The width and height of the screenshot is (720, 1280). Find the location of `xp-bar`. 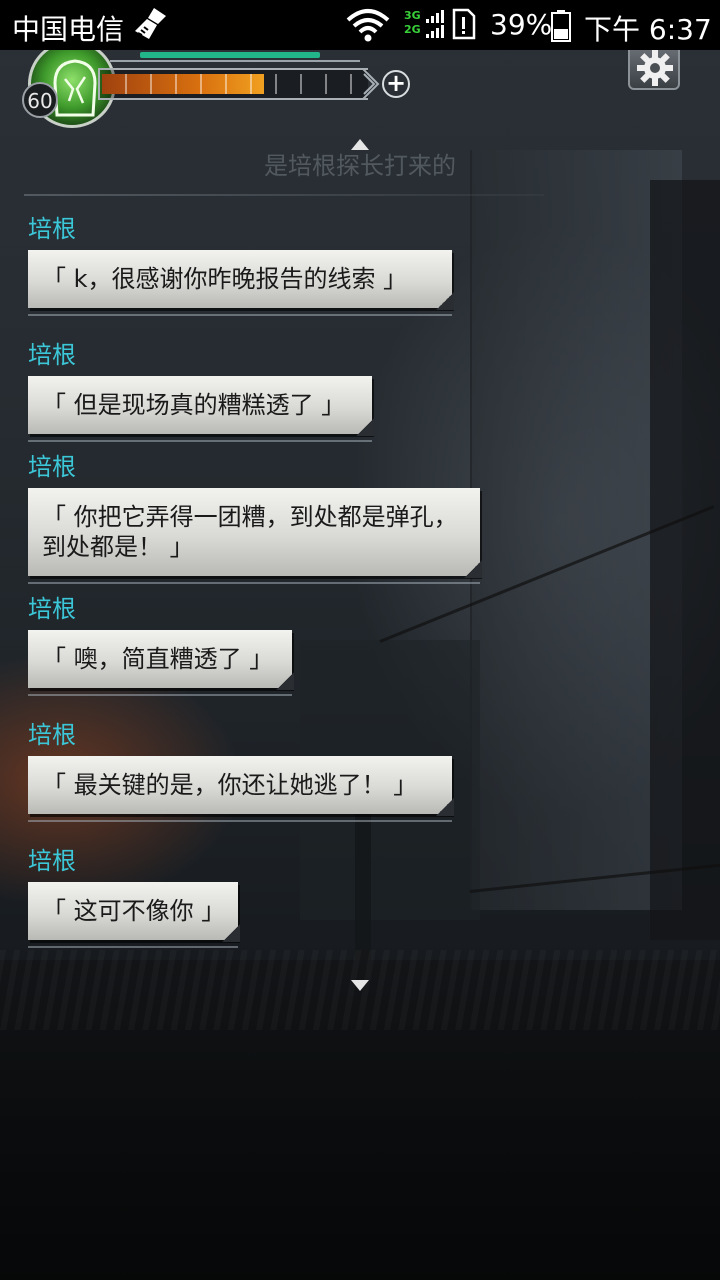

xp-bar is located at coordinates (233, 84).